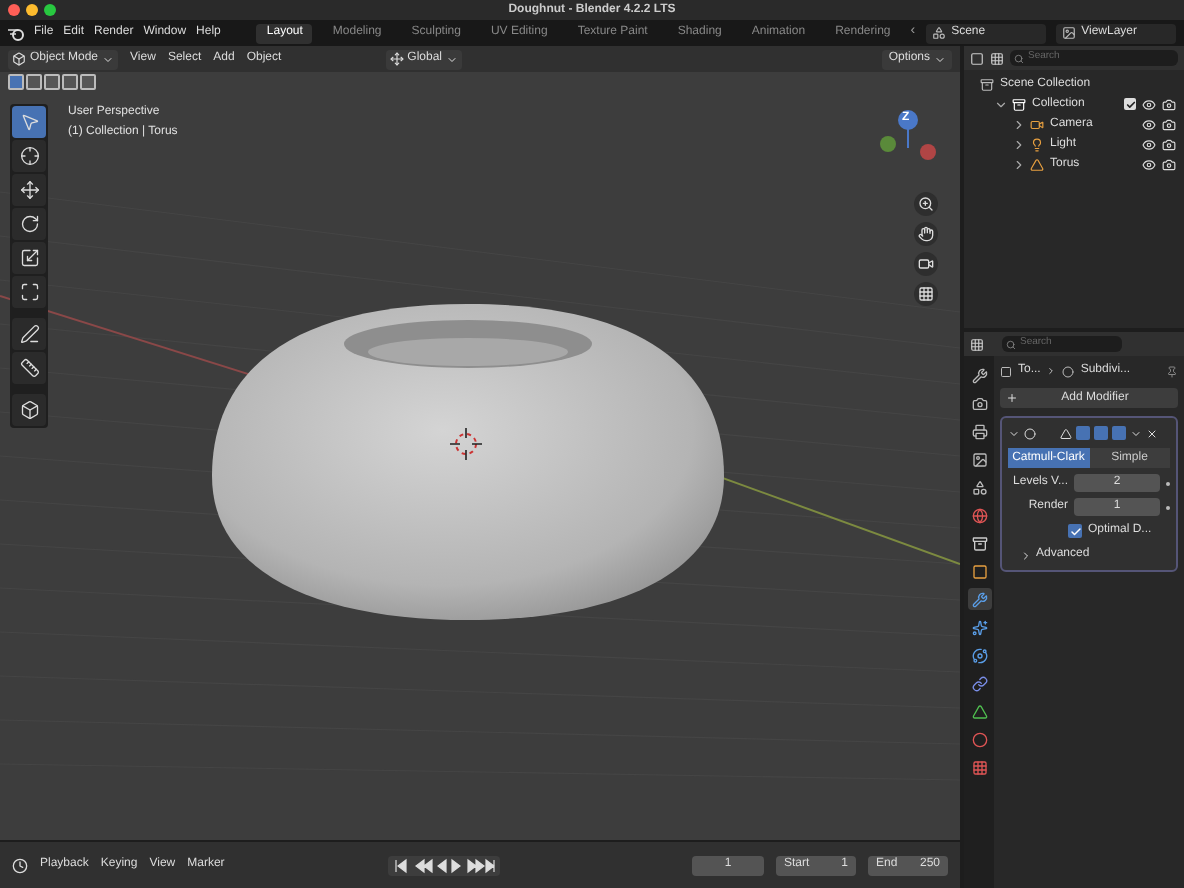 Image resolution: width=1184 pixels, height=888 pixels. Describe the element at coordinates (1172, 371) in the screenshot. I see `pin-icon` at that location.